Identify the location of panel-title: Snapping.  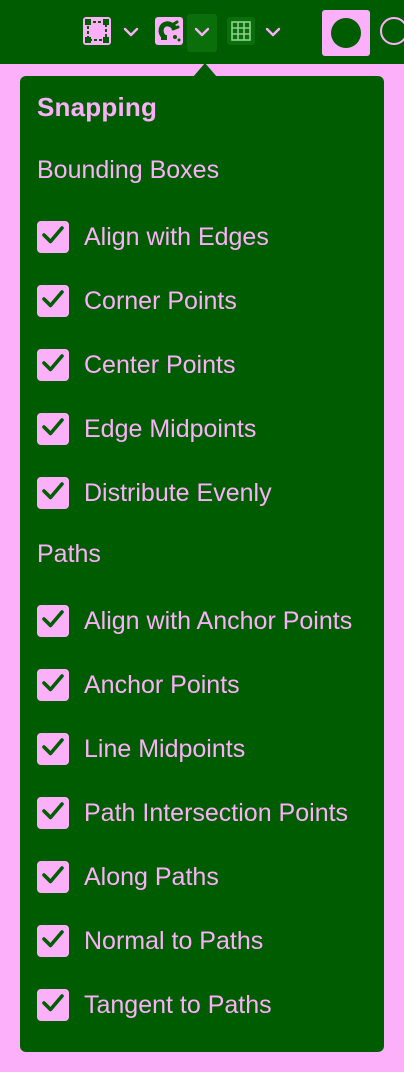
(97, 107).